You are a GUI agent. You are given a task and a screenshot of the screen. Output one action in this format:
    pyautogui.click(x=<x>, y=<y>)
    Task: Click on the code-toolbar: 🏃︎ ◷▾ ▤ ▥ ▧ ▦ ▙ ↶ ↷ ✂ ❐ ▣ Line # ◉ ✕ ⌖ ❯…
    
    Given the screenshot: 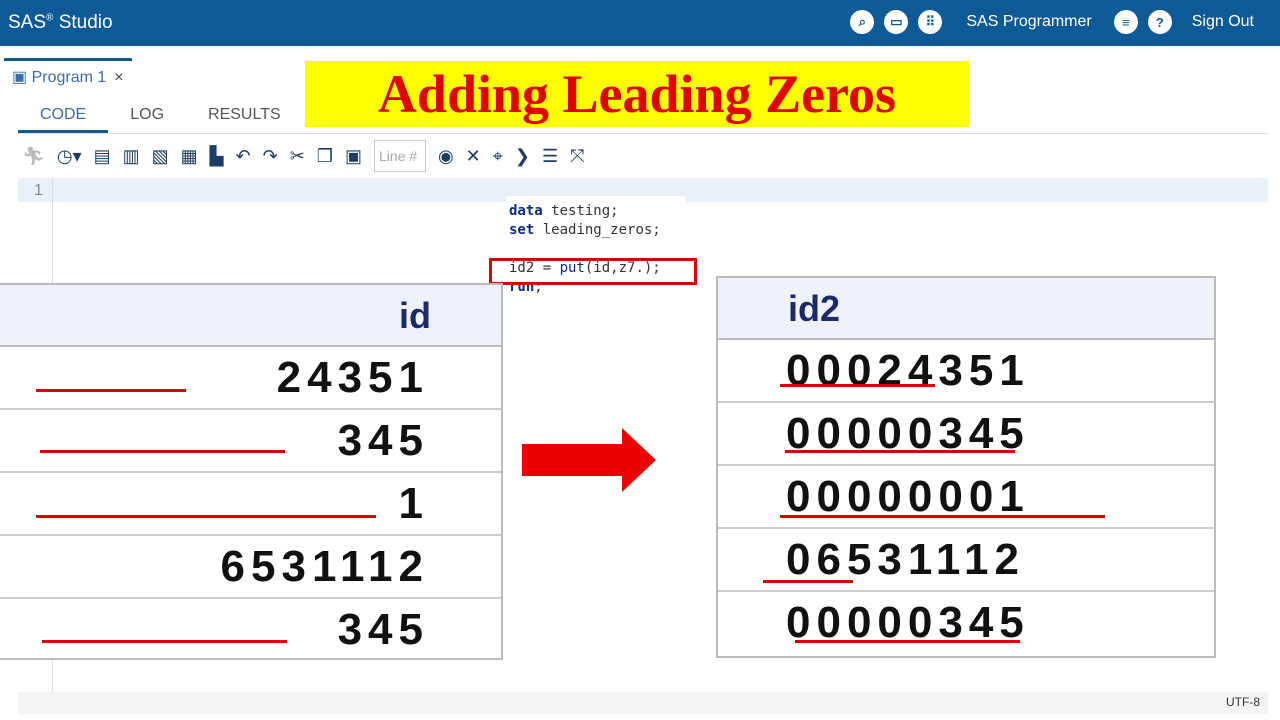 What is the action you would take?
    pyautogui.click(x=303, y=156)
    